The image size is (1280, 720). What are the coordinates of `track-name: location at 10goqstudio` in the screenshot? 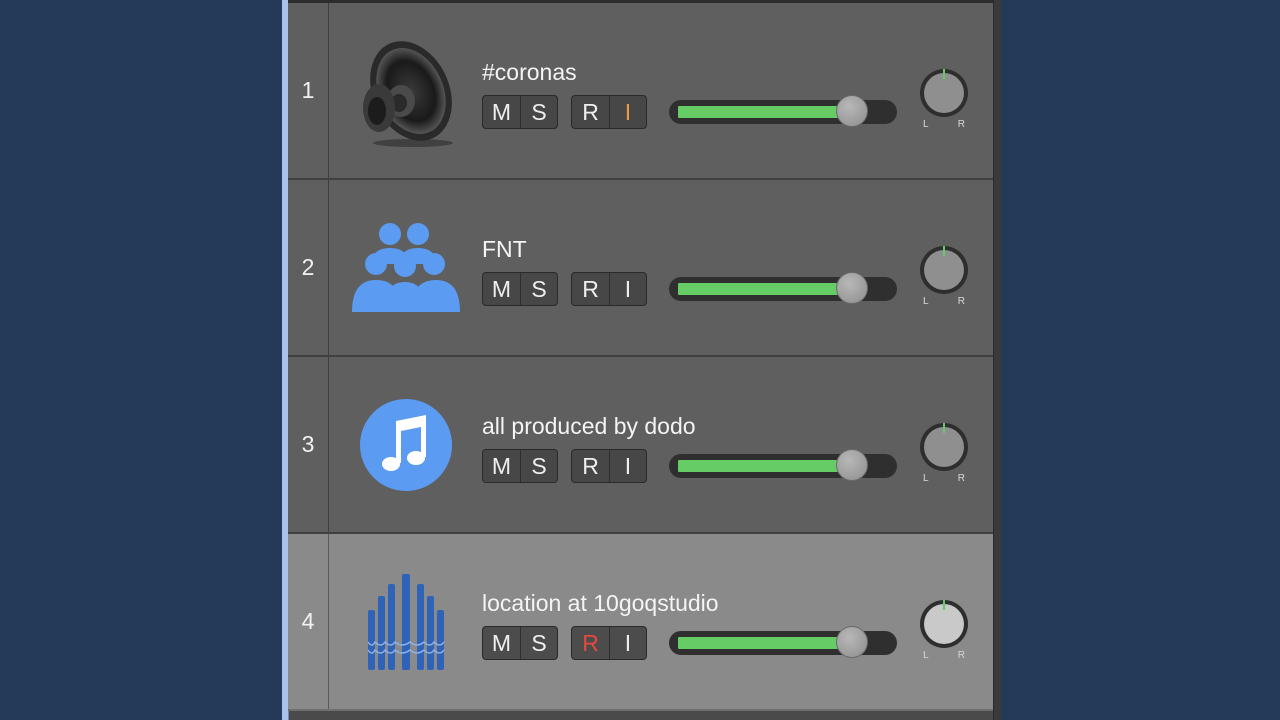 It's located at (600, 603).